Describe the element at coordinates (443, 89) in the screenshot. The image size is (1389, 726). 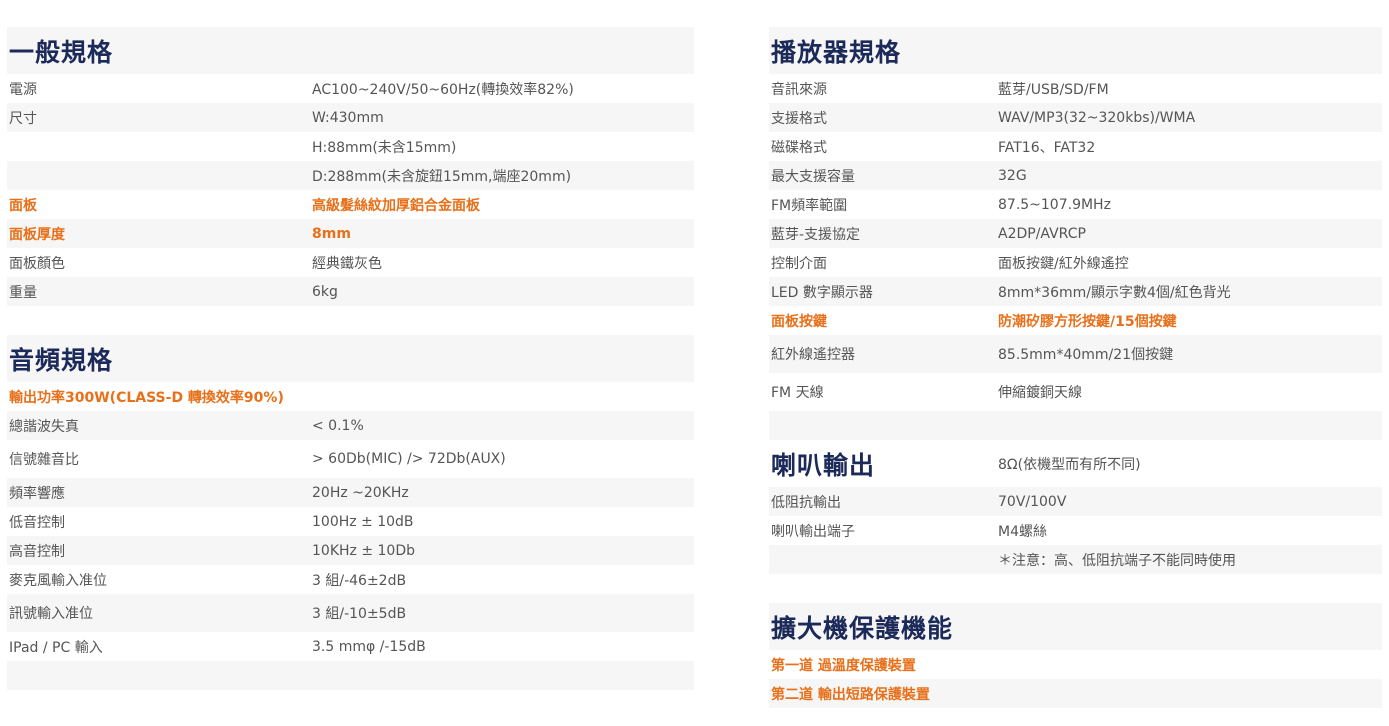
I see `spec-value: AC100~240V/50~60Hz(轉換效率82%)` at that location.